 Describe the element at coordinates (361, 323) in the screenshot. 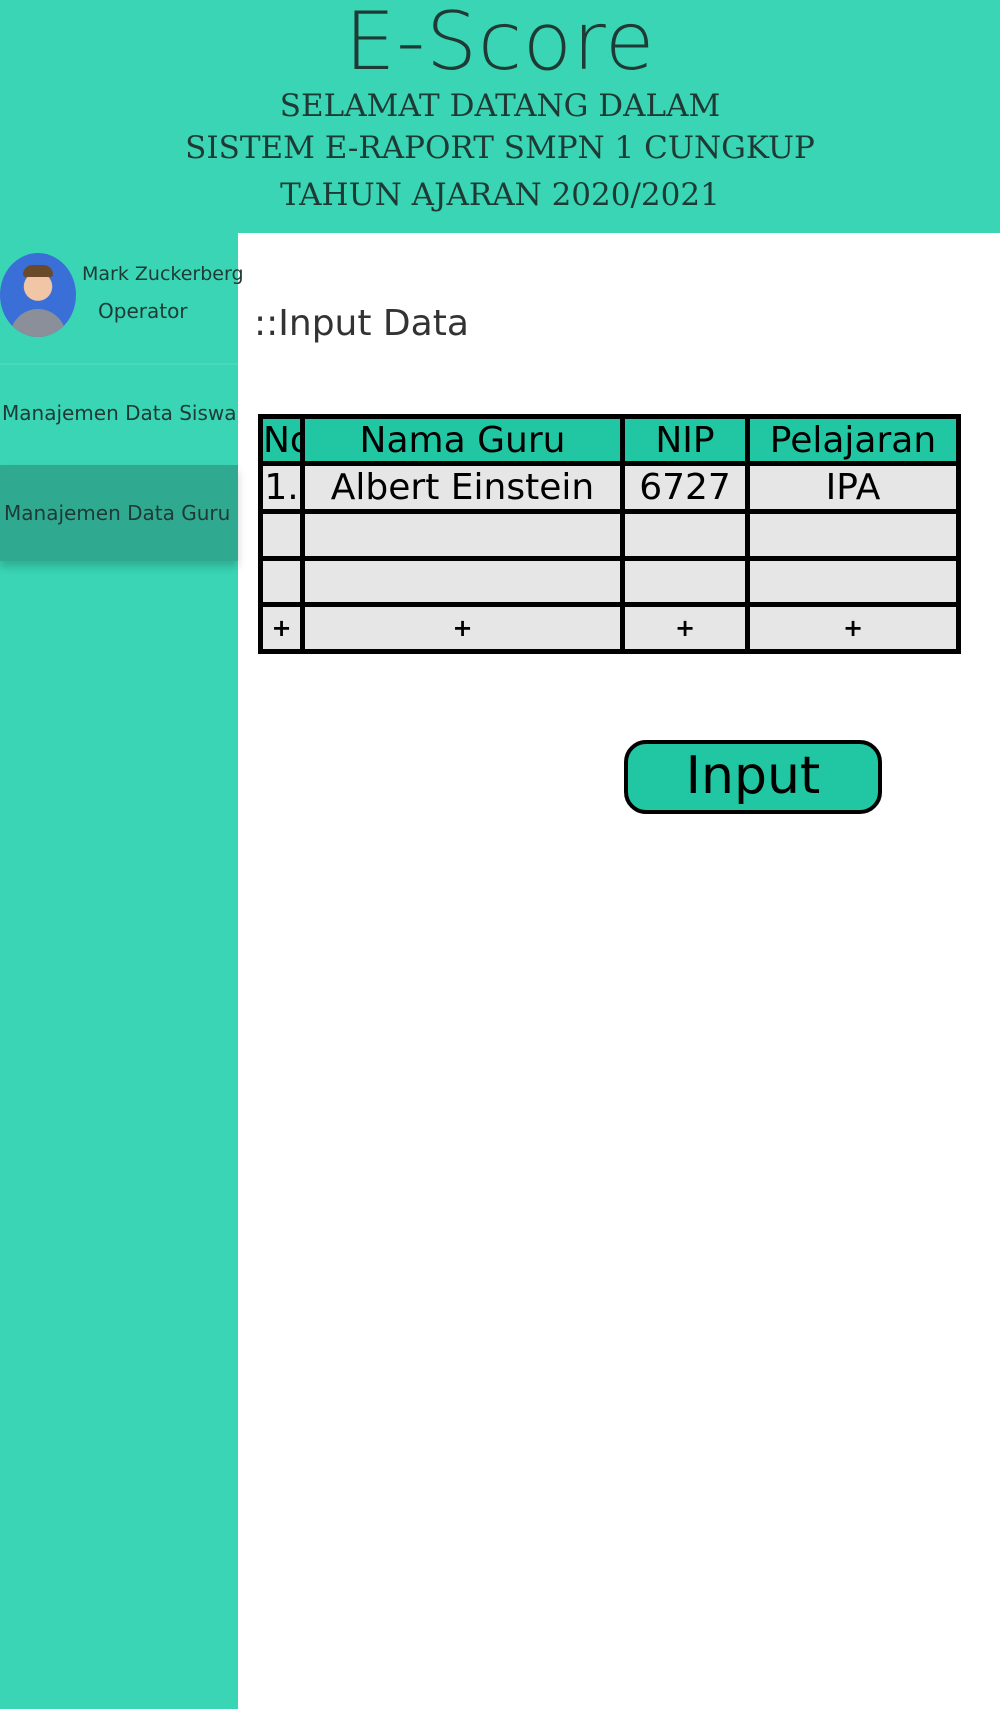

I see `page-title: ::Input Data` at that location.